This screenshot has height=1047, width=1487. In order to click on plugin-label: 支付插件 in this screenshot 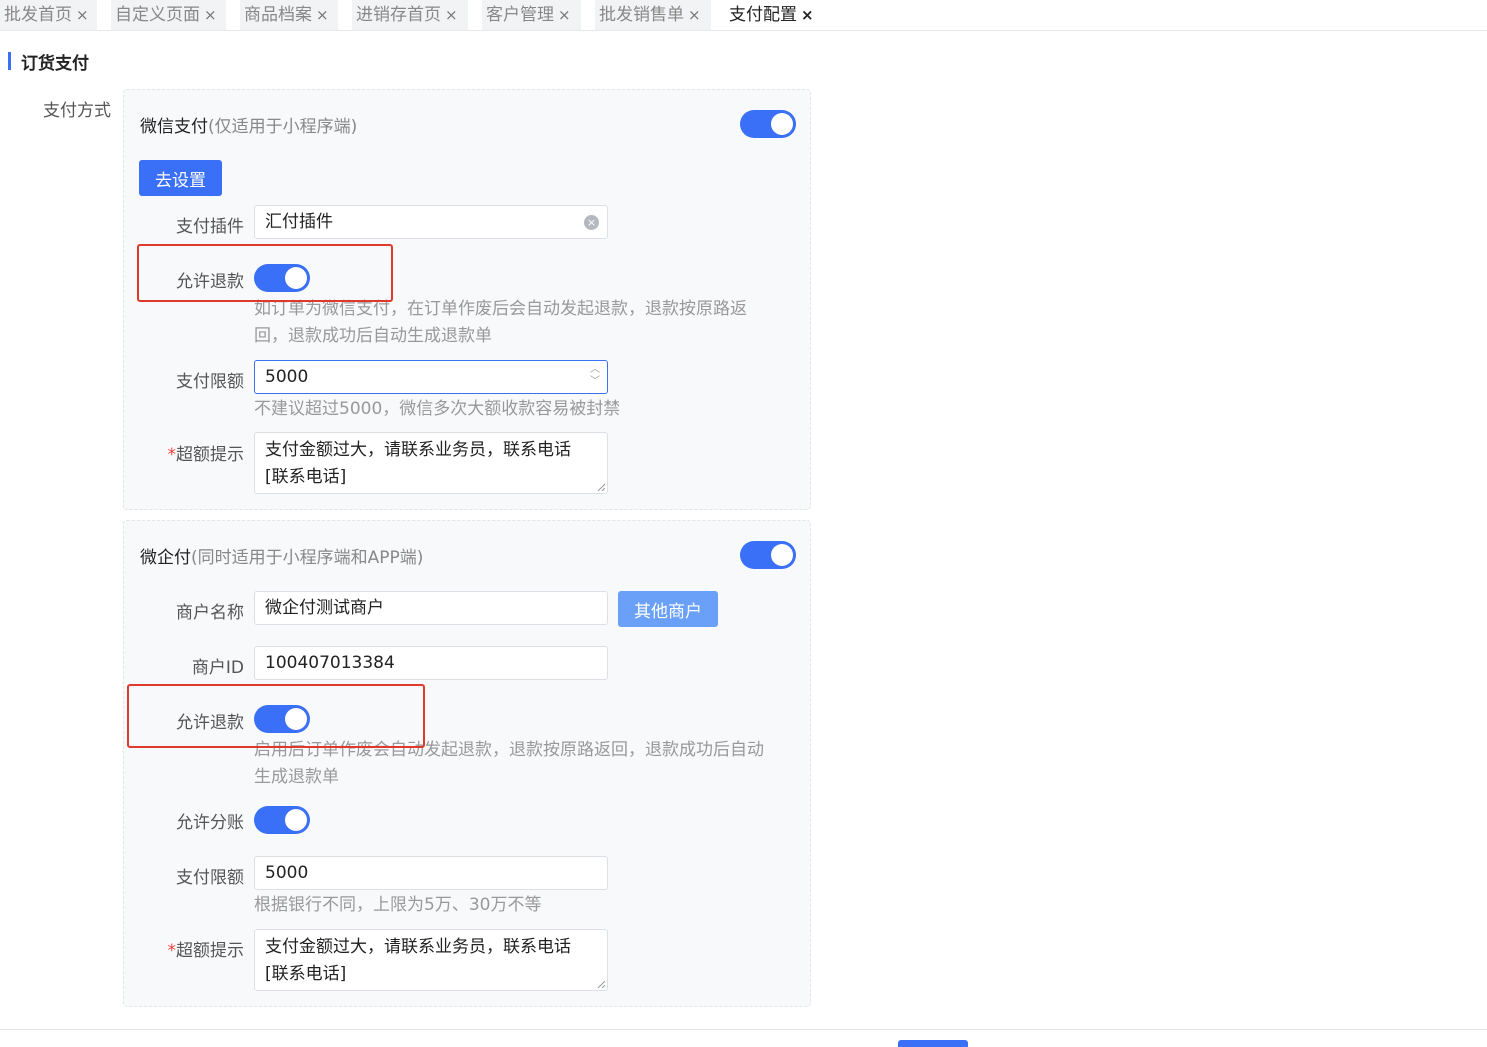, I will do `click(210, 227)`.